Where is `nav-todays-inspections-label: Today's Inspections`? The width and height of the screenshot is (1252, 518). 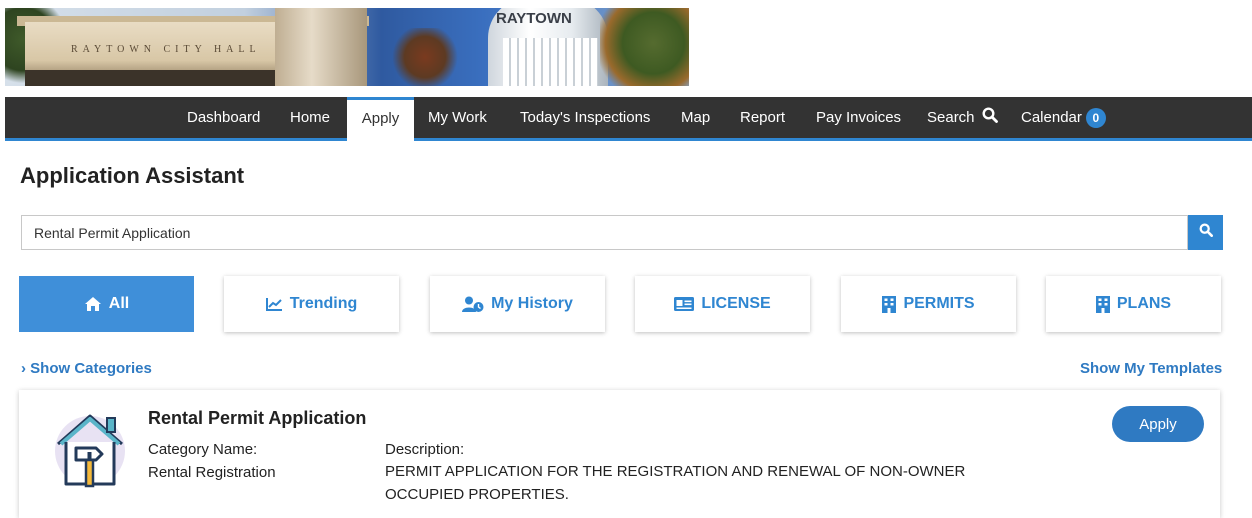
nav-todays-inspections-label: Today's Inspections is located at coordinates (585, 117).